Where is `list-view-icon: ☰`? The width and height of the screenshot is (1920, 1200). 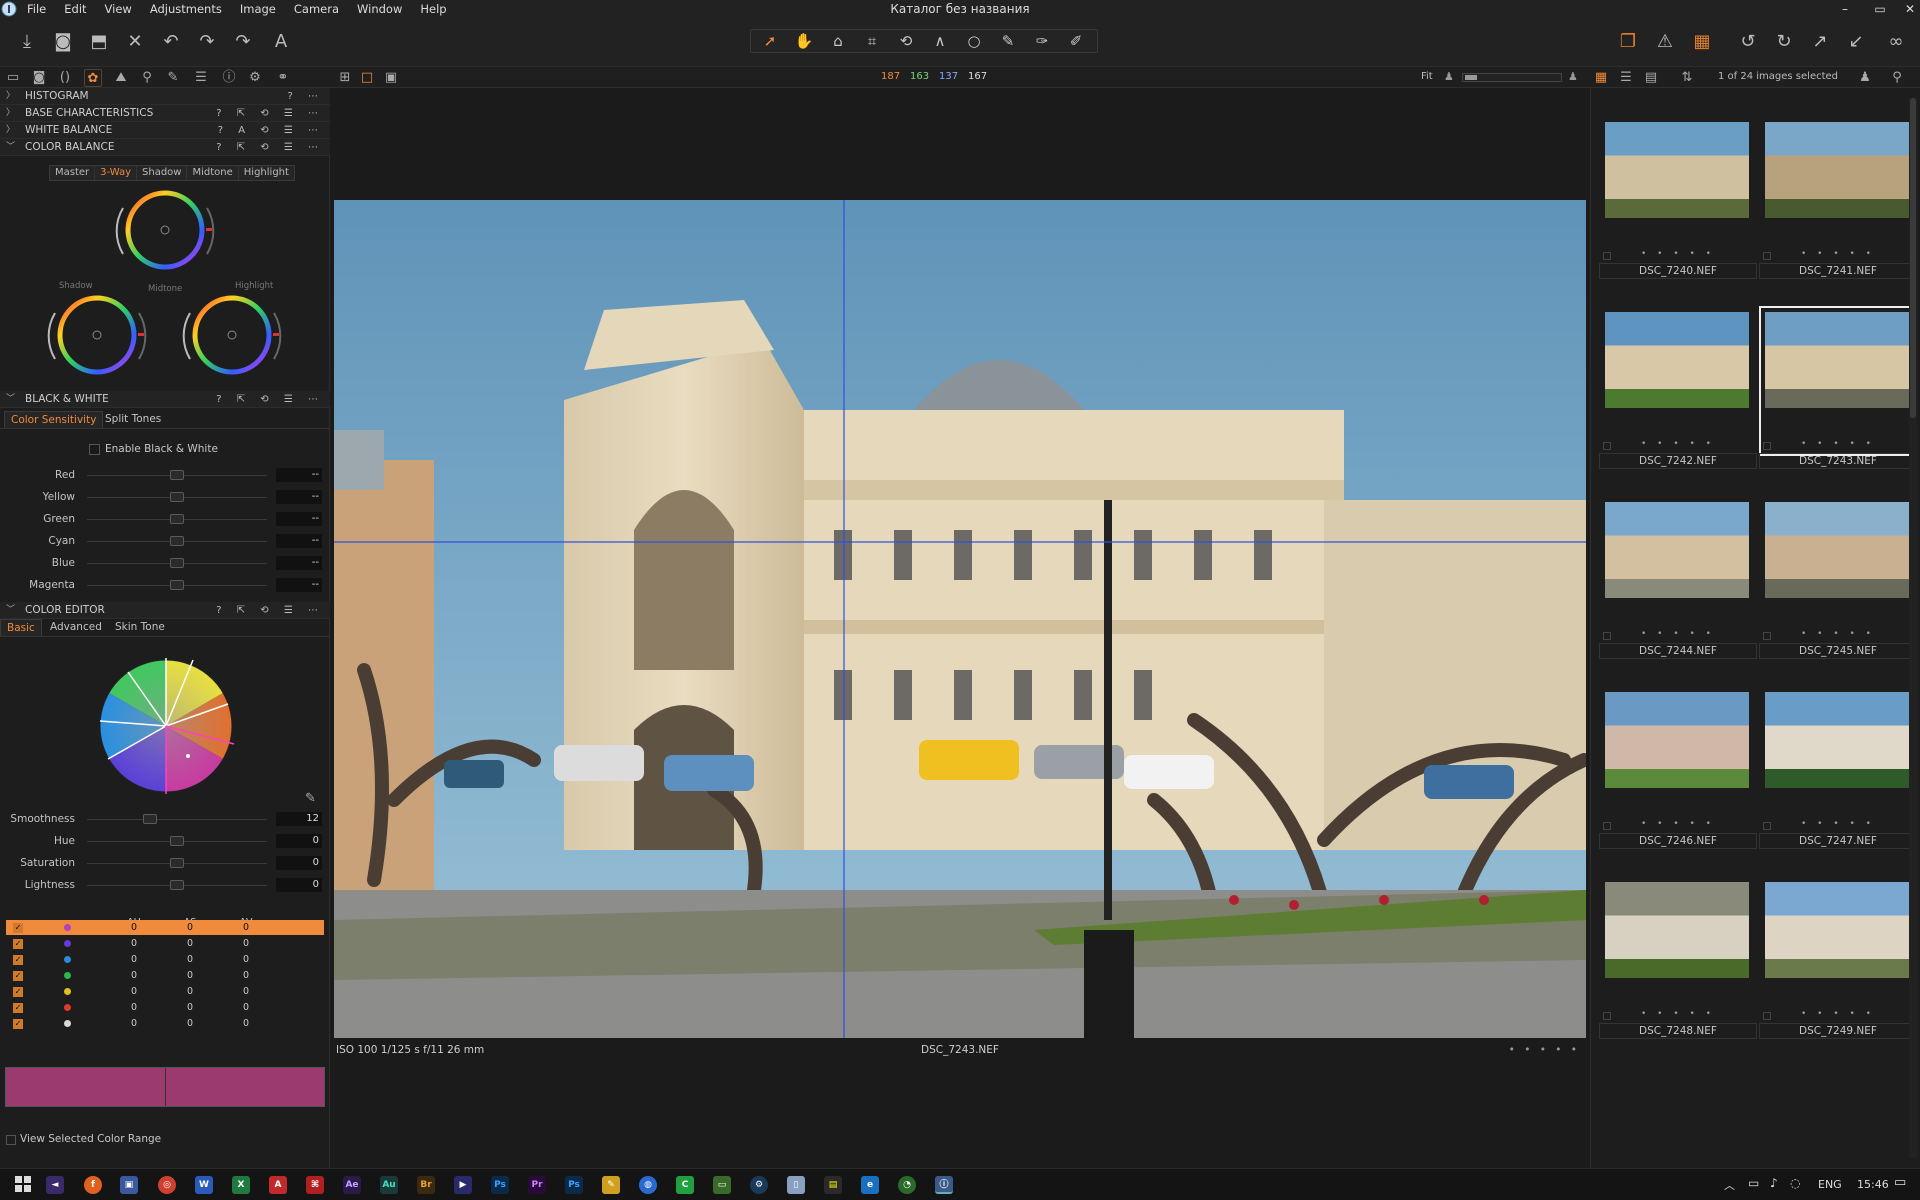
list-view-icon: ☰ is located at coordinates (1626, 78).